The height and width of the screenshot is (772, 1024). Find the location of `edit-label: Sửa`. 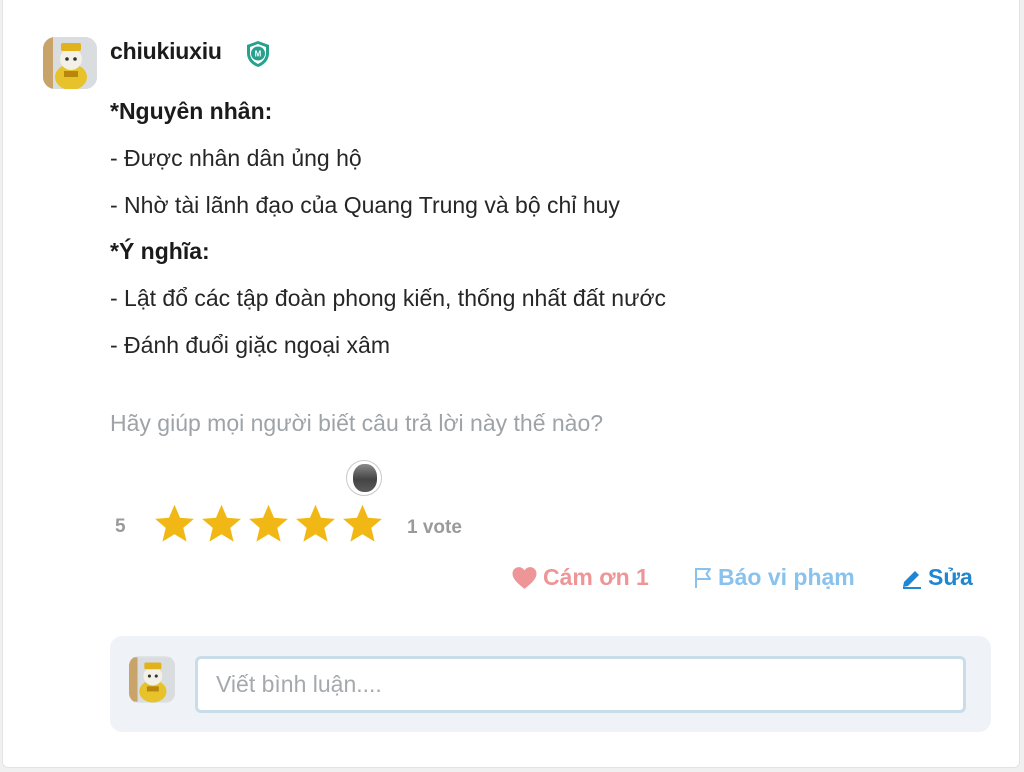

edit-label: Sửa is located at coordinates (950, 577).